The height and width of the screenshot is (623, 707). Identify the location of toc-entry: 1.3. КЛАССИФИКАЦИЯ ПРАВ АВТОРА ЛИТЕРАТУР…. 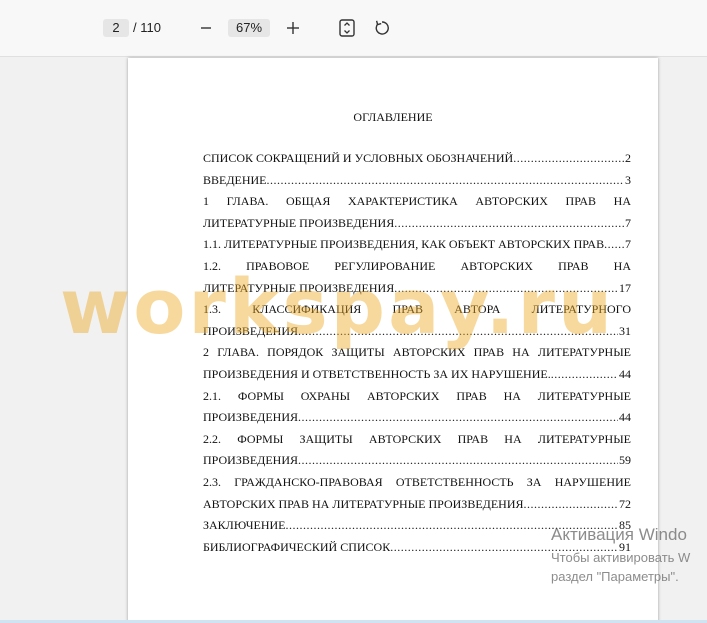
(417, 320).